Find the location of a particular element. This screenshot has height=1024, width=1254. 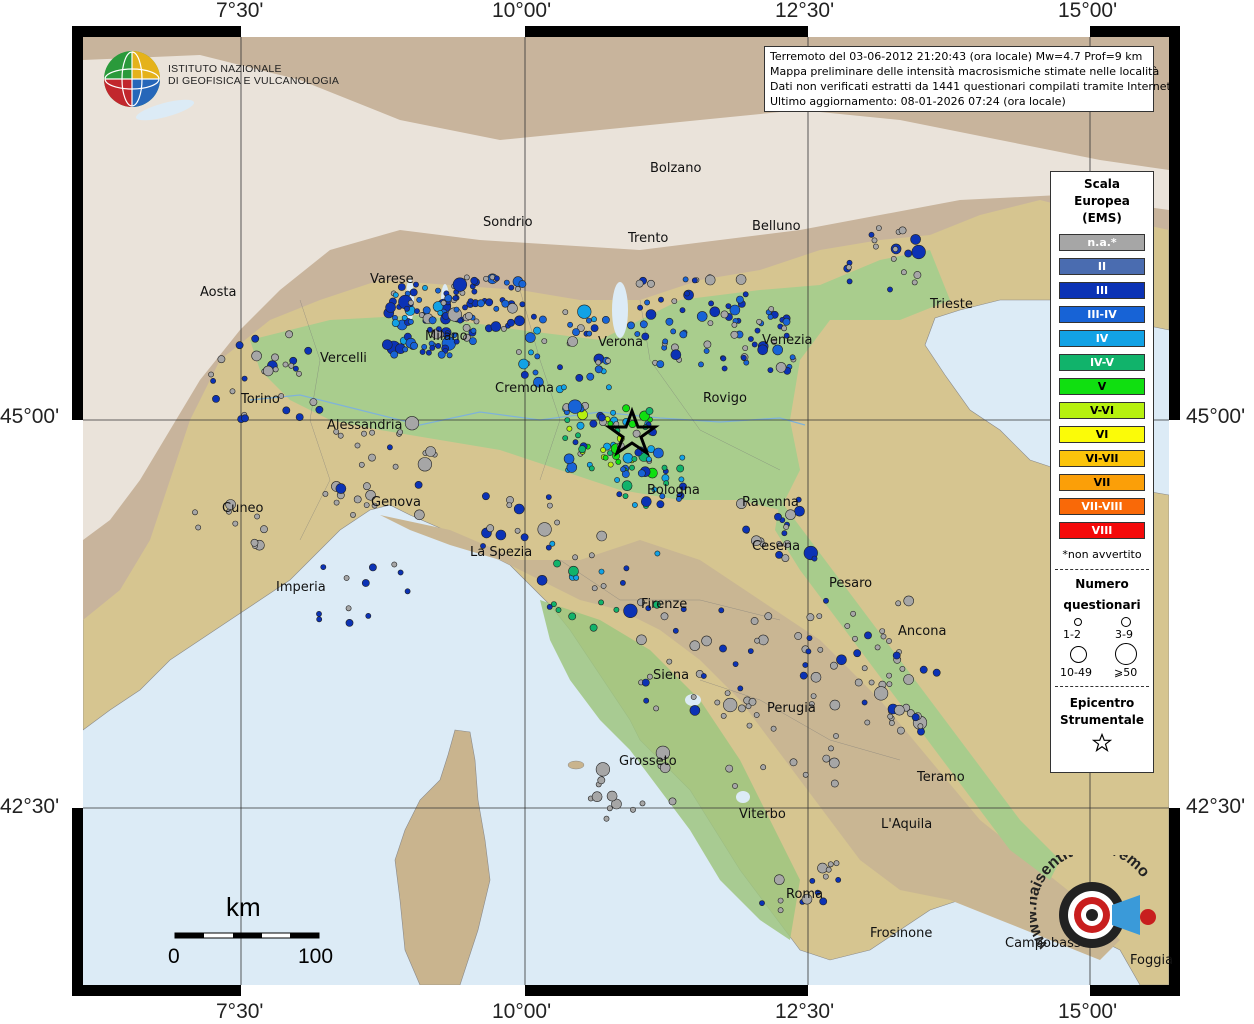

legend-swatch-2: II is located at coordinates (1102, 266).